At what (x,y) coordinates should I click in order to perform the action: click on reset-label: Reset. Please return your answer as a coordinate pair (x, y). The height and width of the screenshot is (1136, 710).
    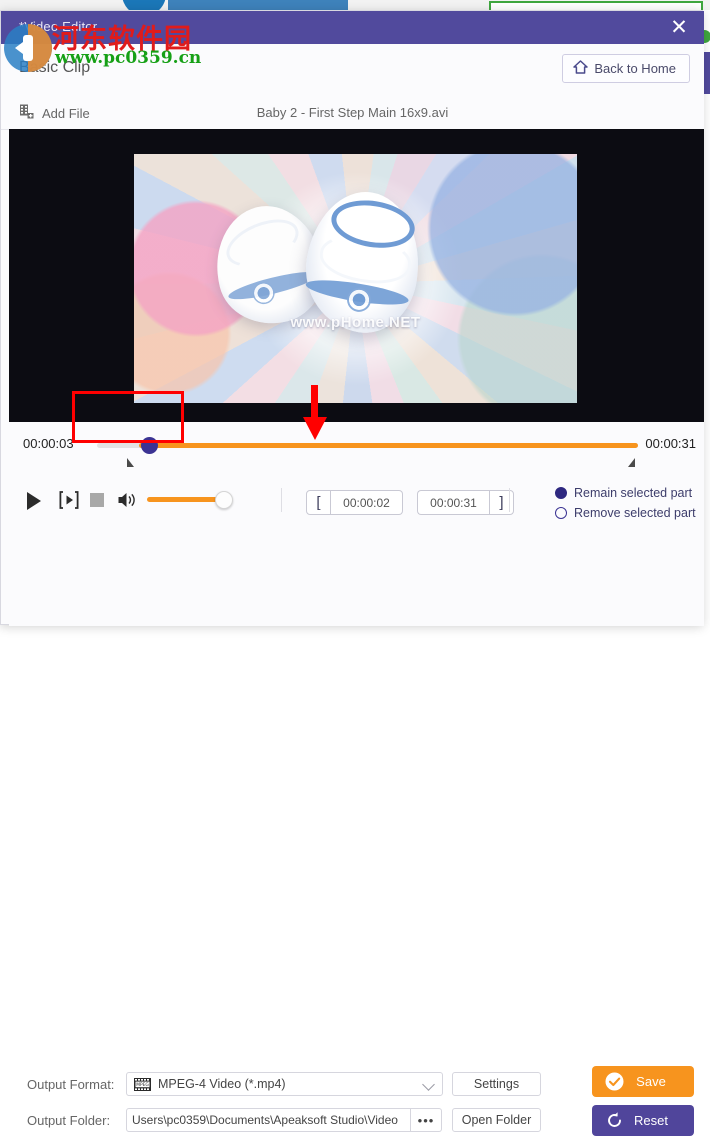
    Looking at the image, I should click on (651, 1120).